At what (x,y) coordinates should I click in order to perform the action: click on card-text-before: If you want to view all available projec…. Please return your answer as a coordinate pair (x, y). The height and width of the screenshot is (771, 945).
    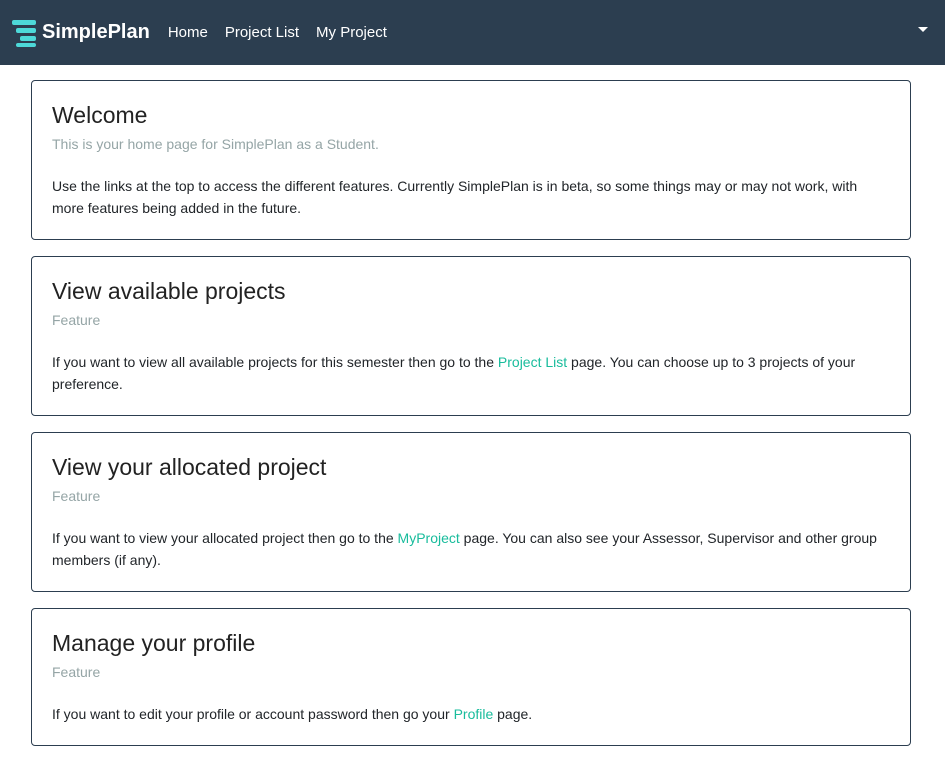
    Looking at the image, I should click on (275, 362).